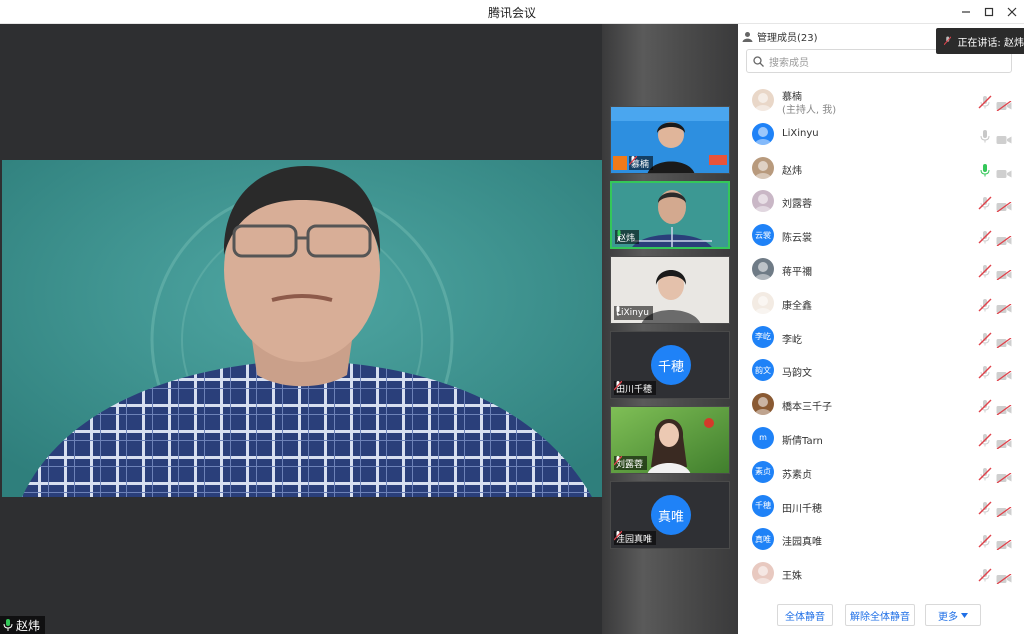 The image size is (1024, 634). I want to click on panel-footer: 全体静音 解除全体静音 更多, so click(881, 616).